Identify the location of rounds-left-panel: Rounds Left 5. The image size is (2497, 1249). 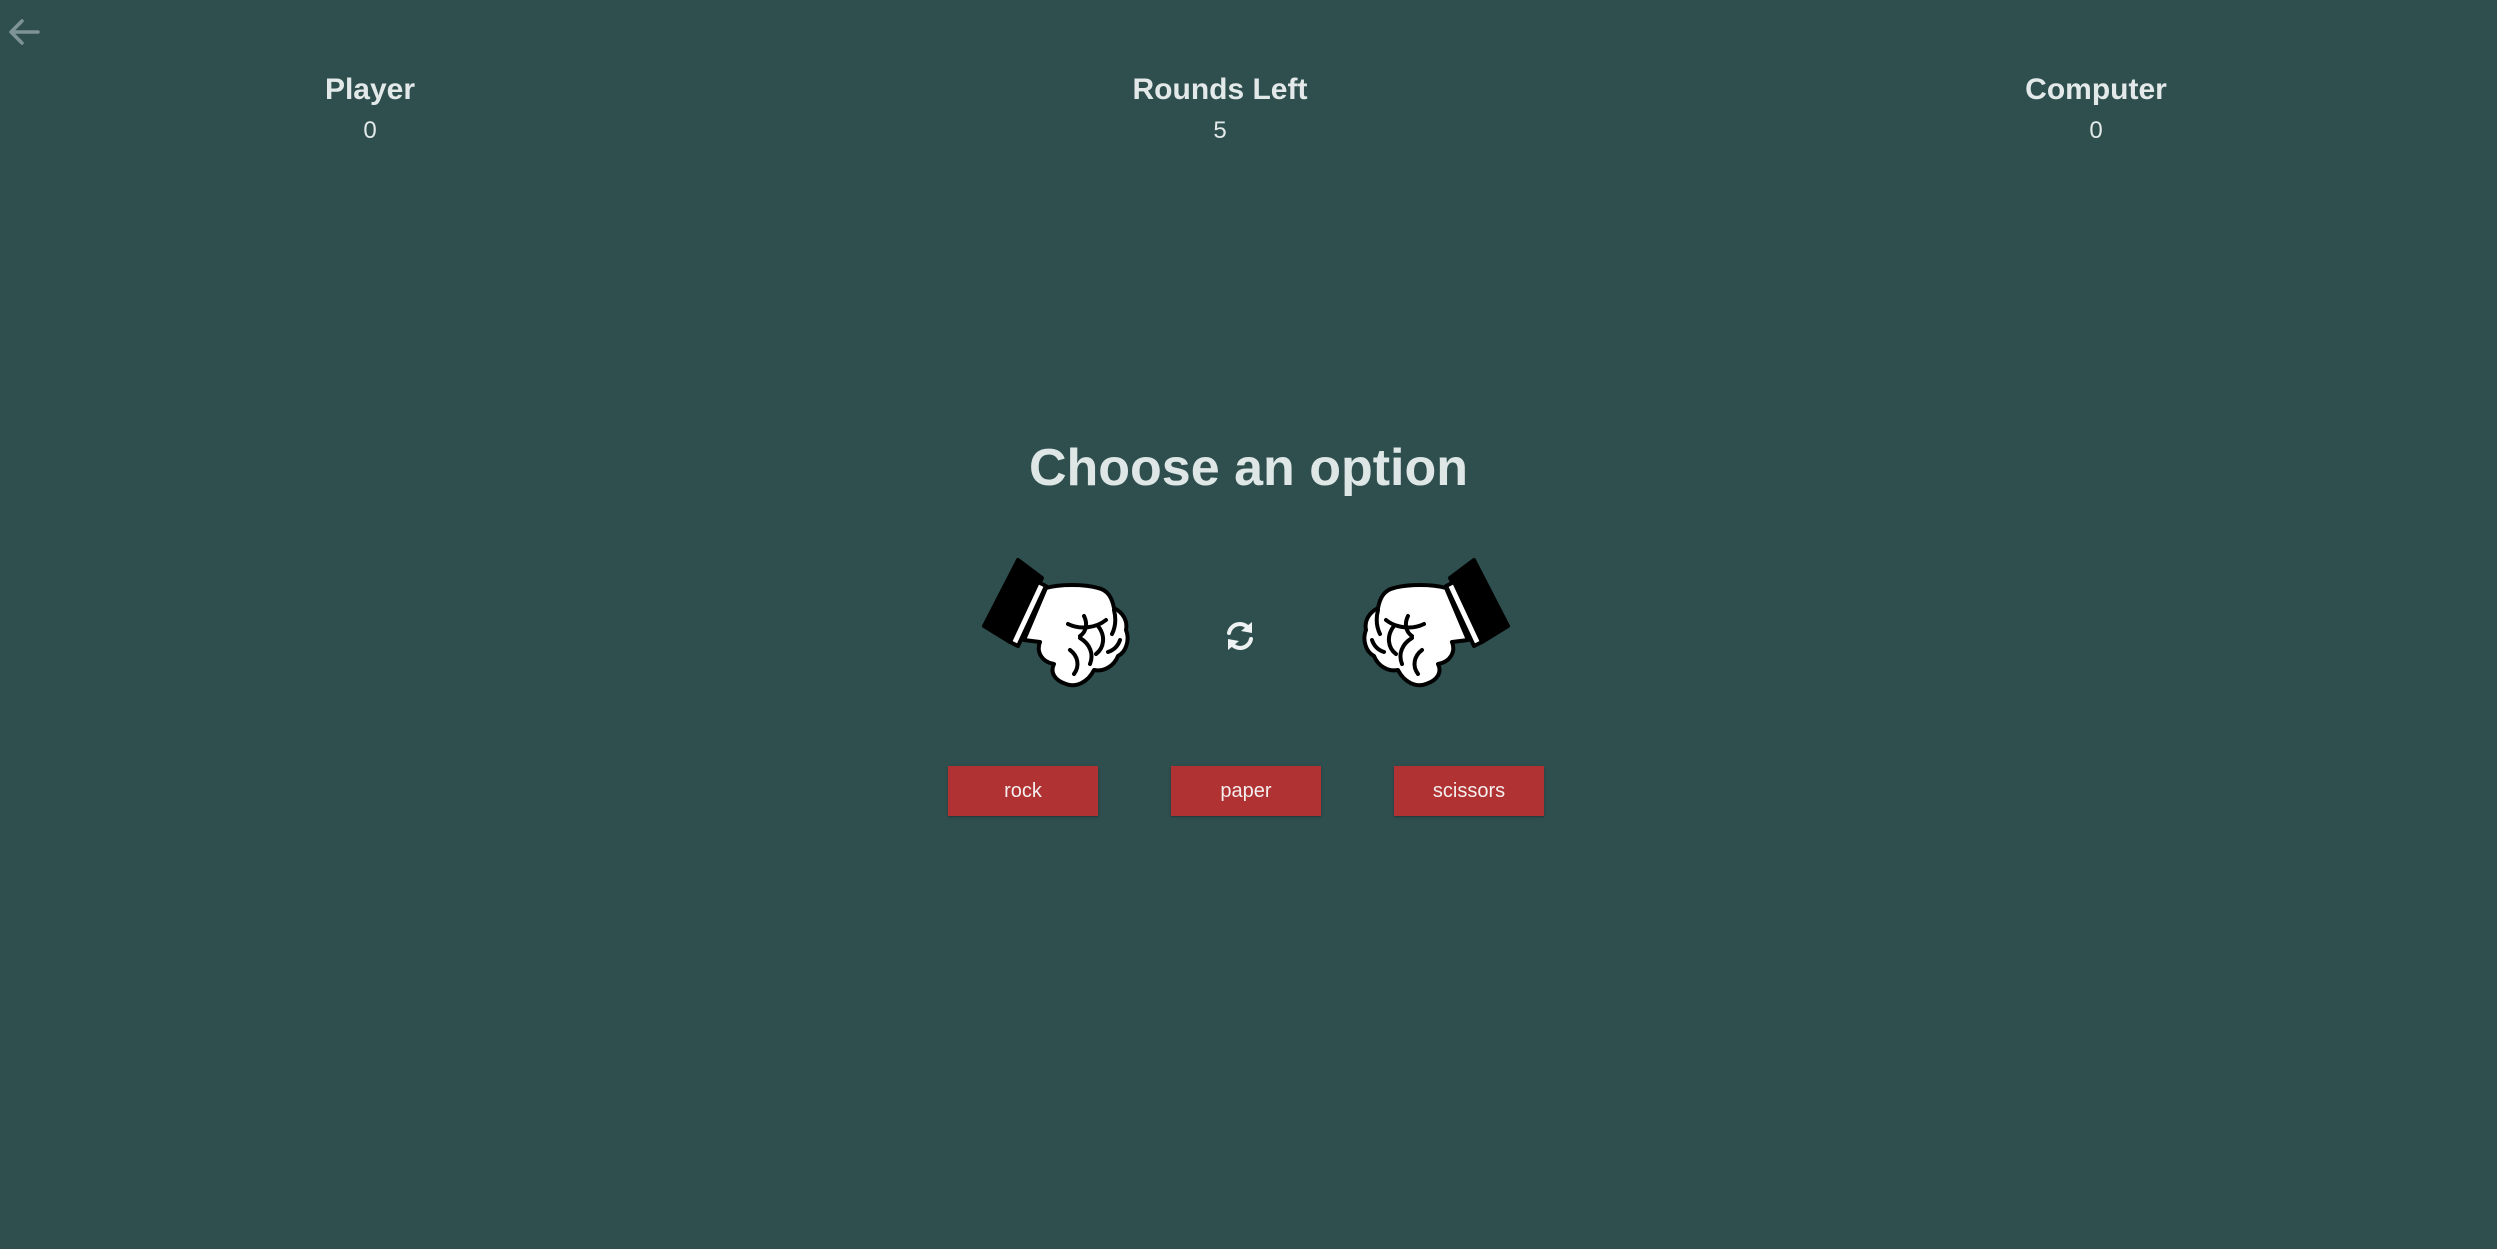
(1220, 109).